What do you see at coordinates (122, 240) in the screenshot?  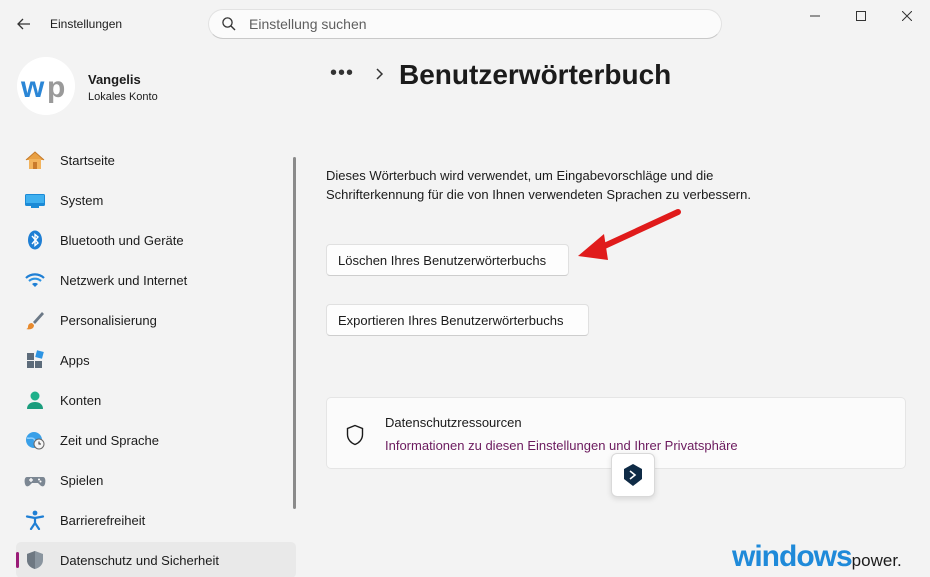 I see `sidebar-item-label: Bluetooth und Geräte` at bounding box center [122, 240].